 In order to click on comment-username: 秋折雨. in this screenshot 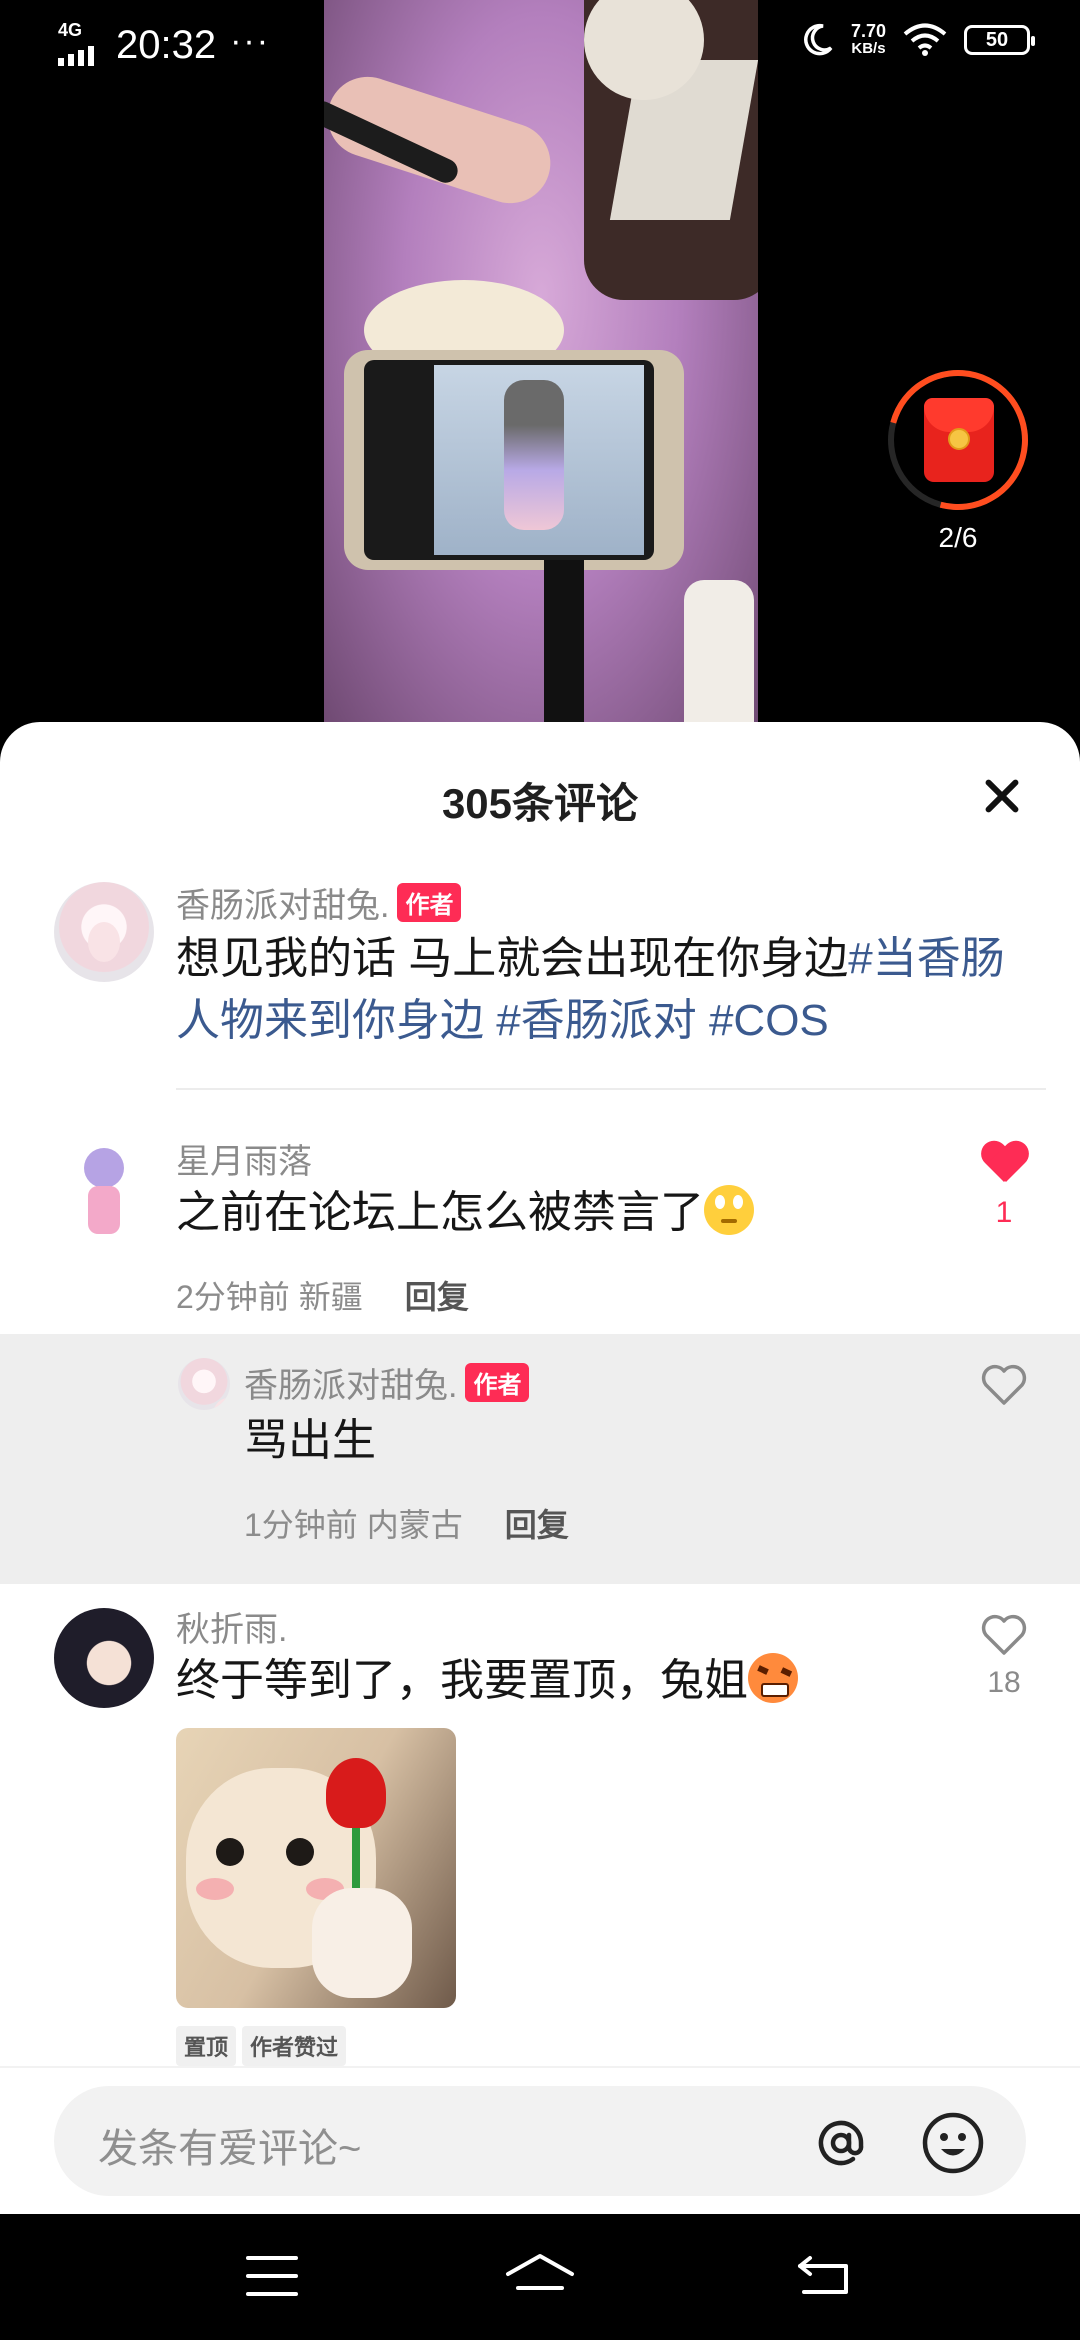, I will do `click(231, 1626)`.